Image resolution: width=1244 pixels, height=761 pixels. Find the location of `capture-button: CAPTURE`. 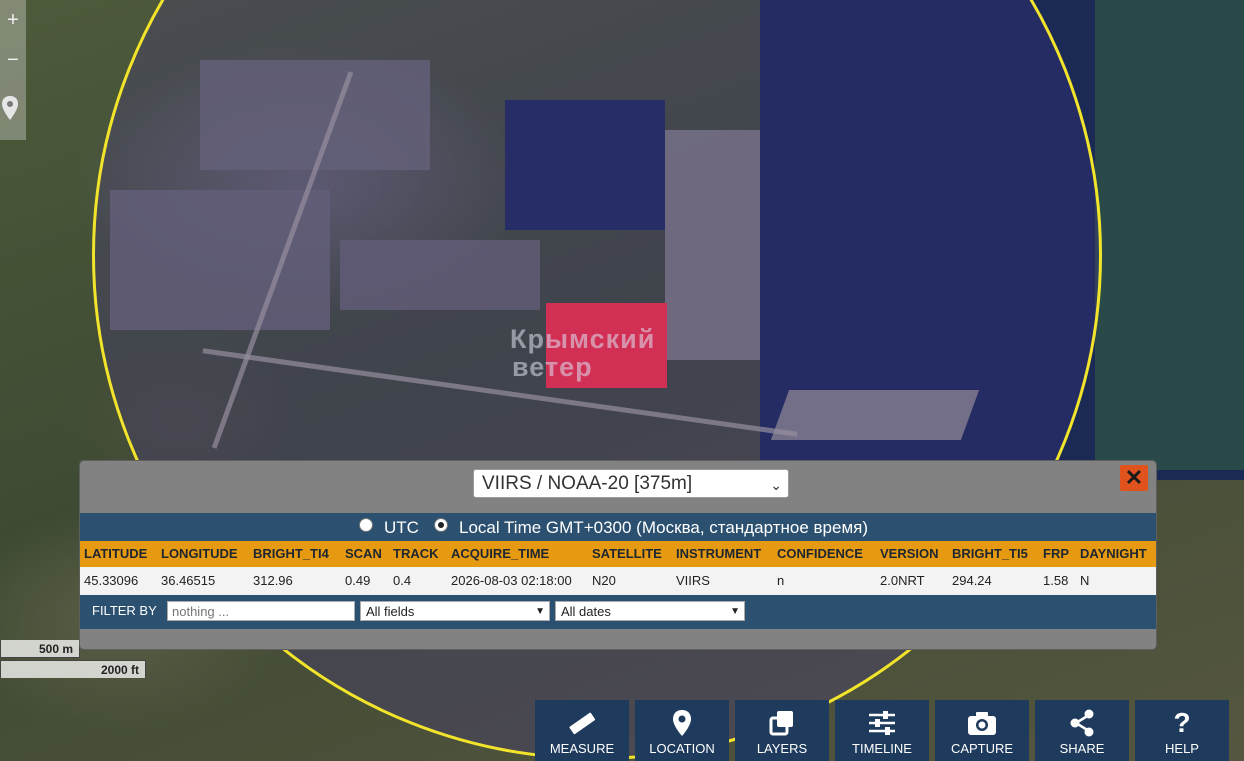

capture-button: CAPTURE is located at coordinates (982, 730).